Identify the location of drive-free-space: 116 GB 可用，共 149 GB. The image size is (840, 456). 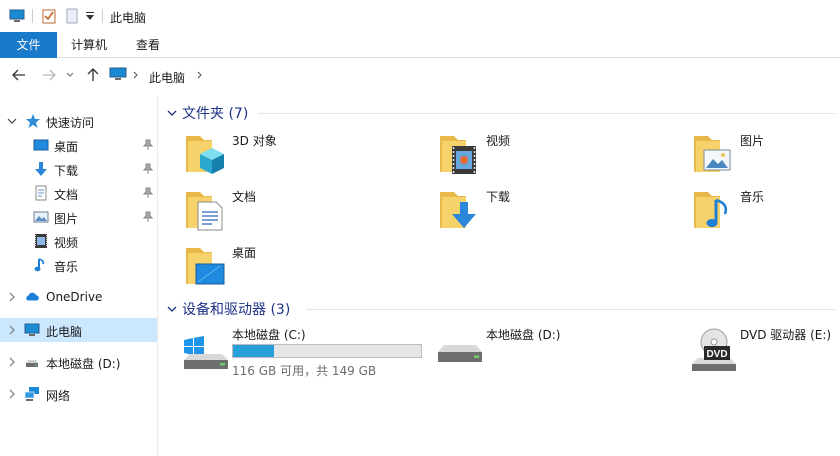
(304, 371).